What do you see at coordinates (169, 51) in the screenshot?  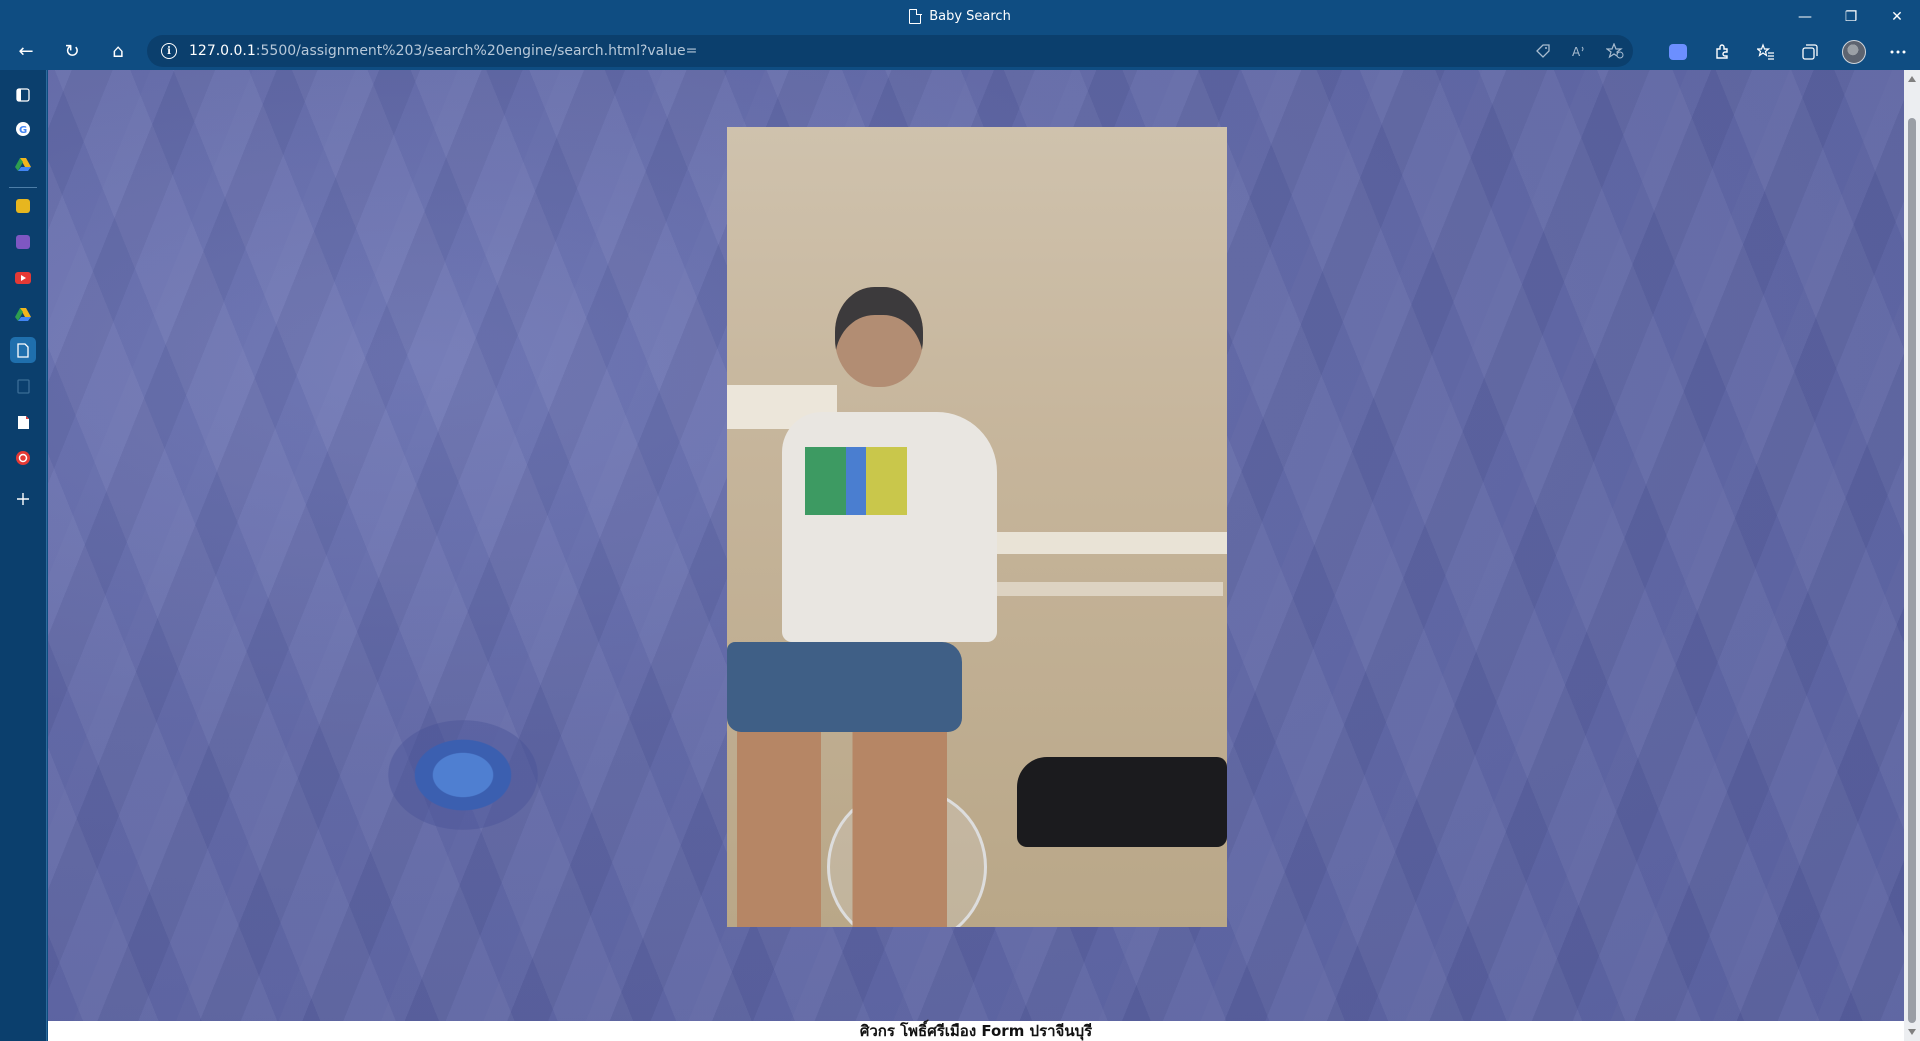 I see `info-icon: i` at bounding box center [169, 51].